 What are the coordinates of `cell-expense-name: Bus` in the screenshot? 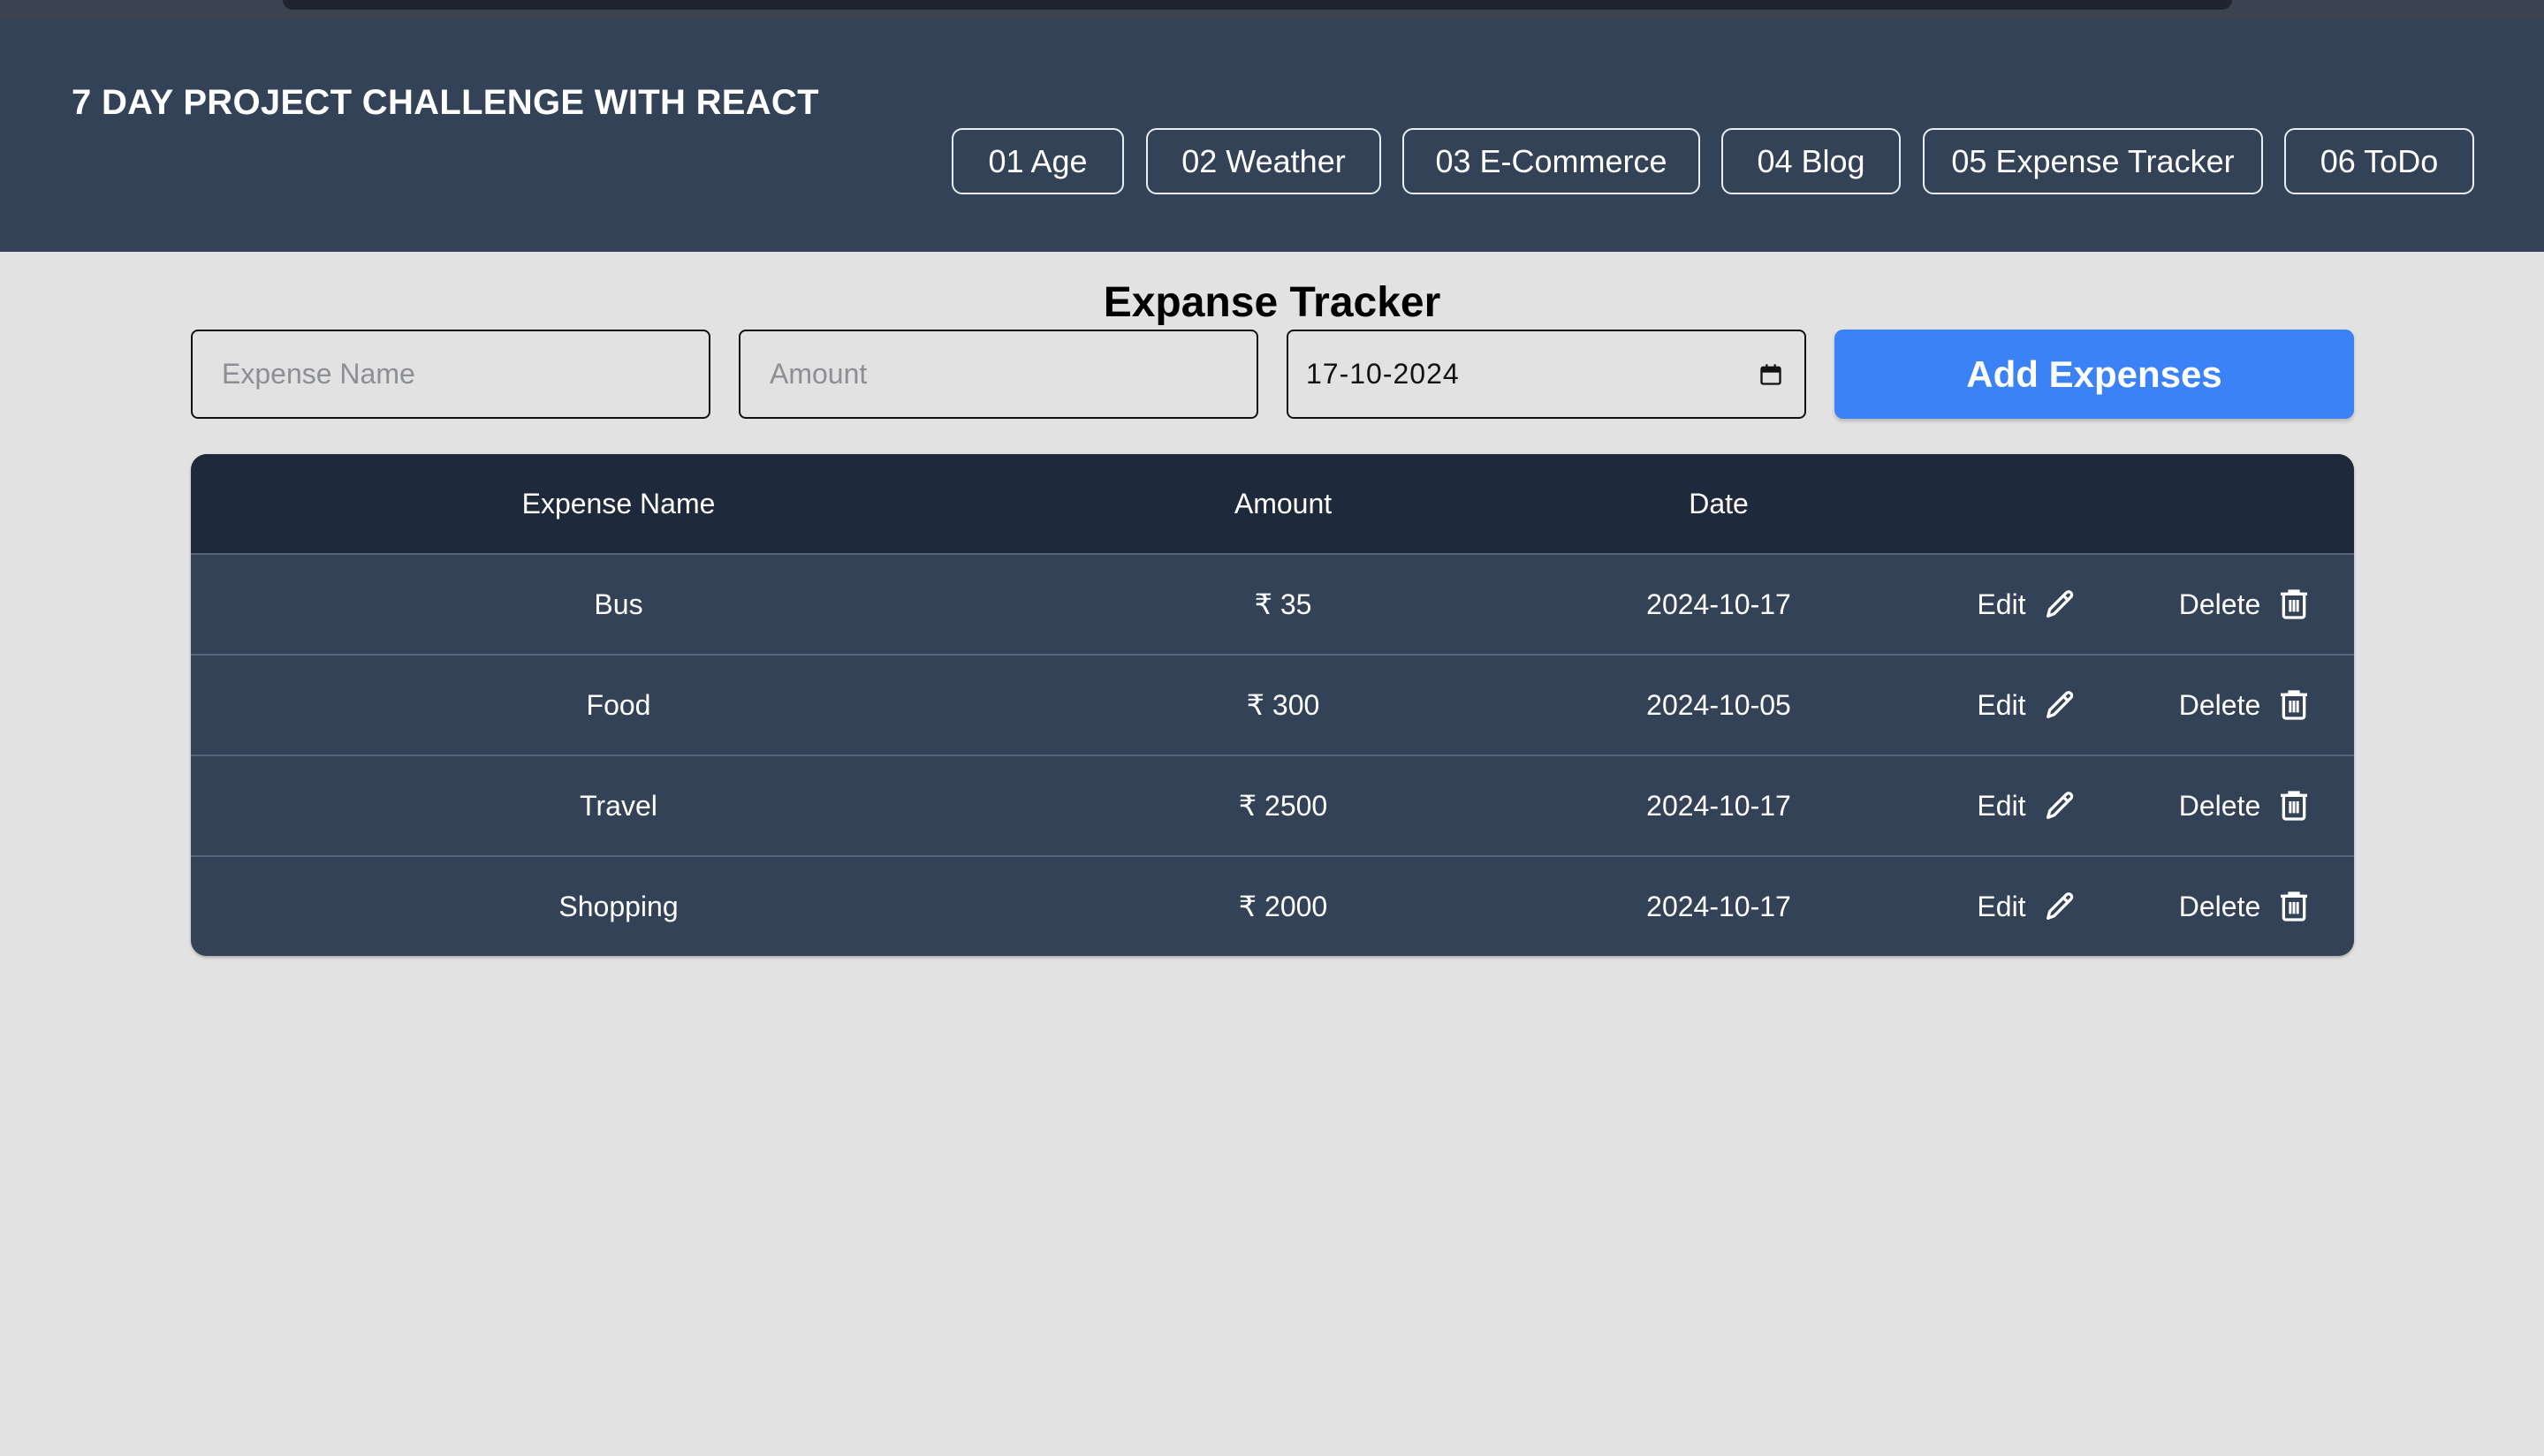 It's located at (618, 604).